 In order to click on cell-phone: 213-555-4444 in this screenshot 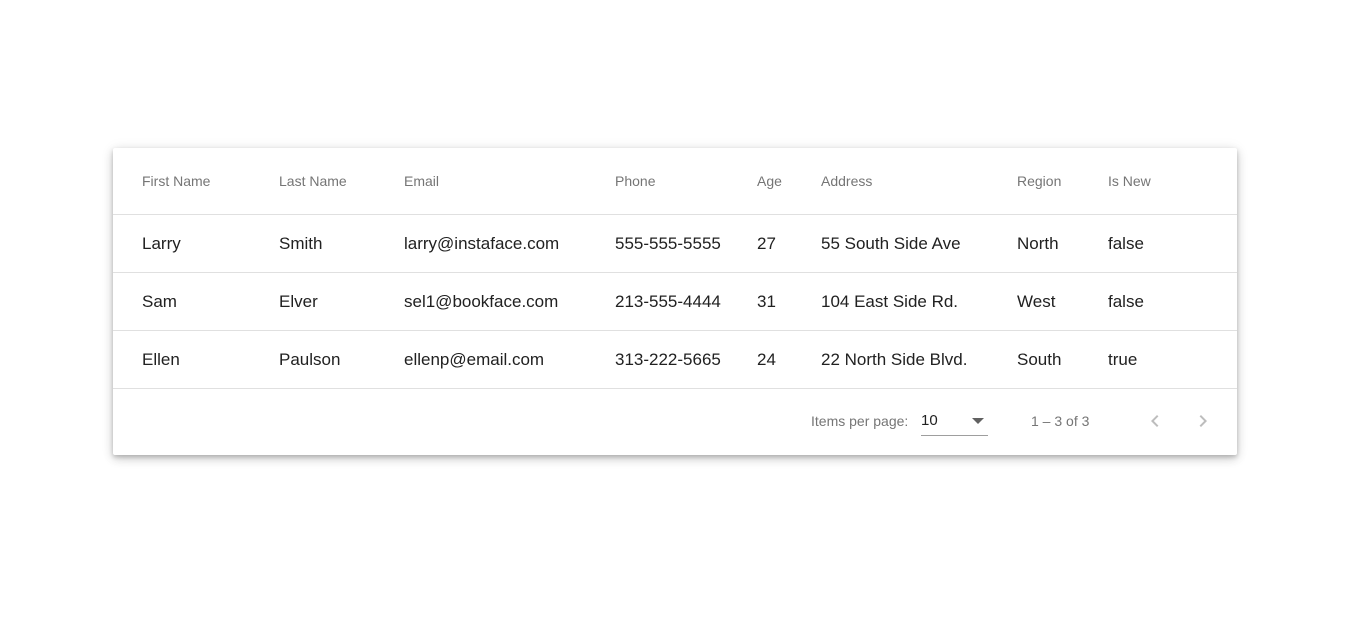, I will do `click(668, 301)`.